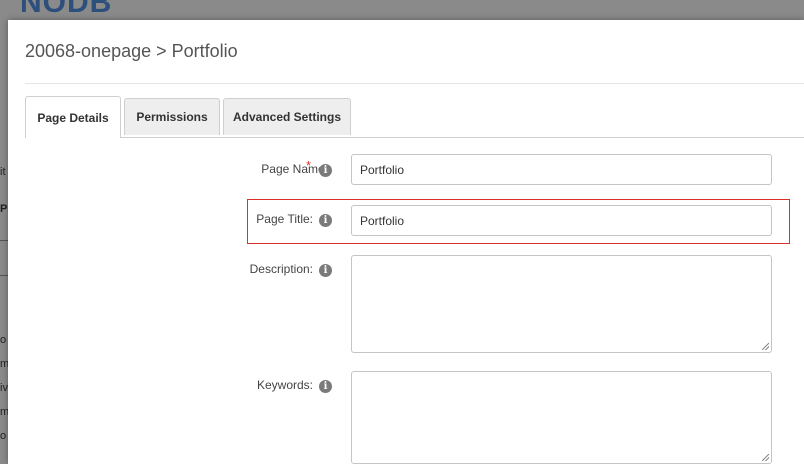 This screenshot has height=464, width=804. What do you see at coordinates (66, 9) in the screenshot?
I see `background-logo: NODB` at bounding box center [66, 9].